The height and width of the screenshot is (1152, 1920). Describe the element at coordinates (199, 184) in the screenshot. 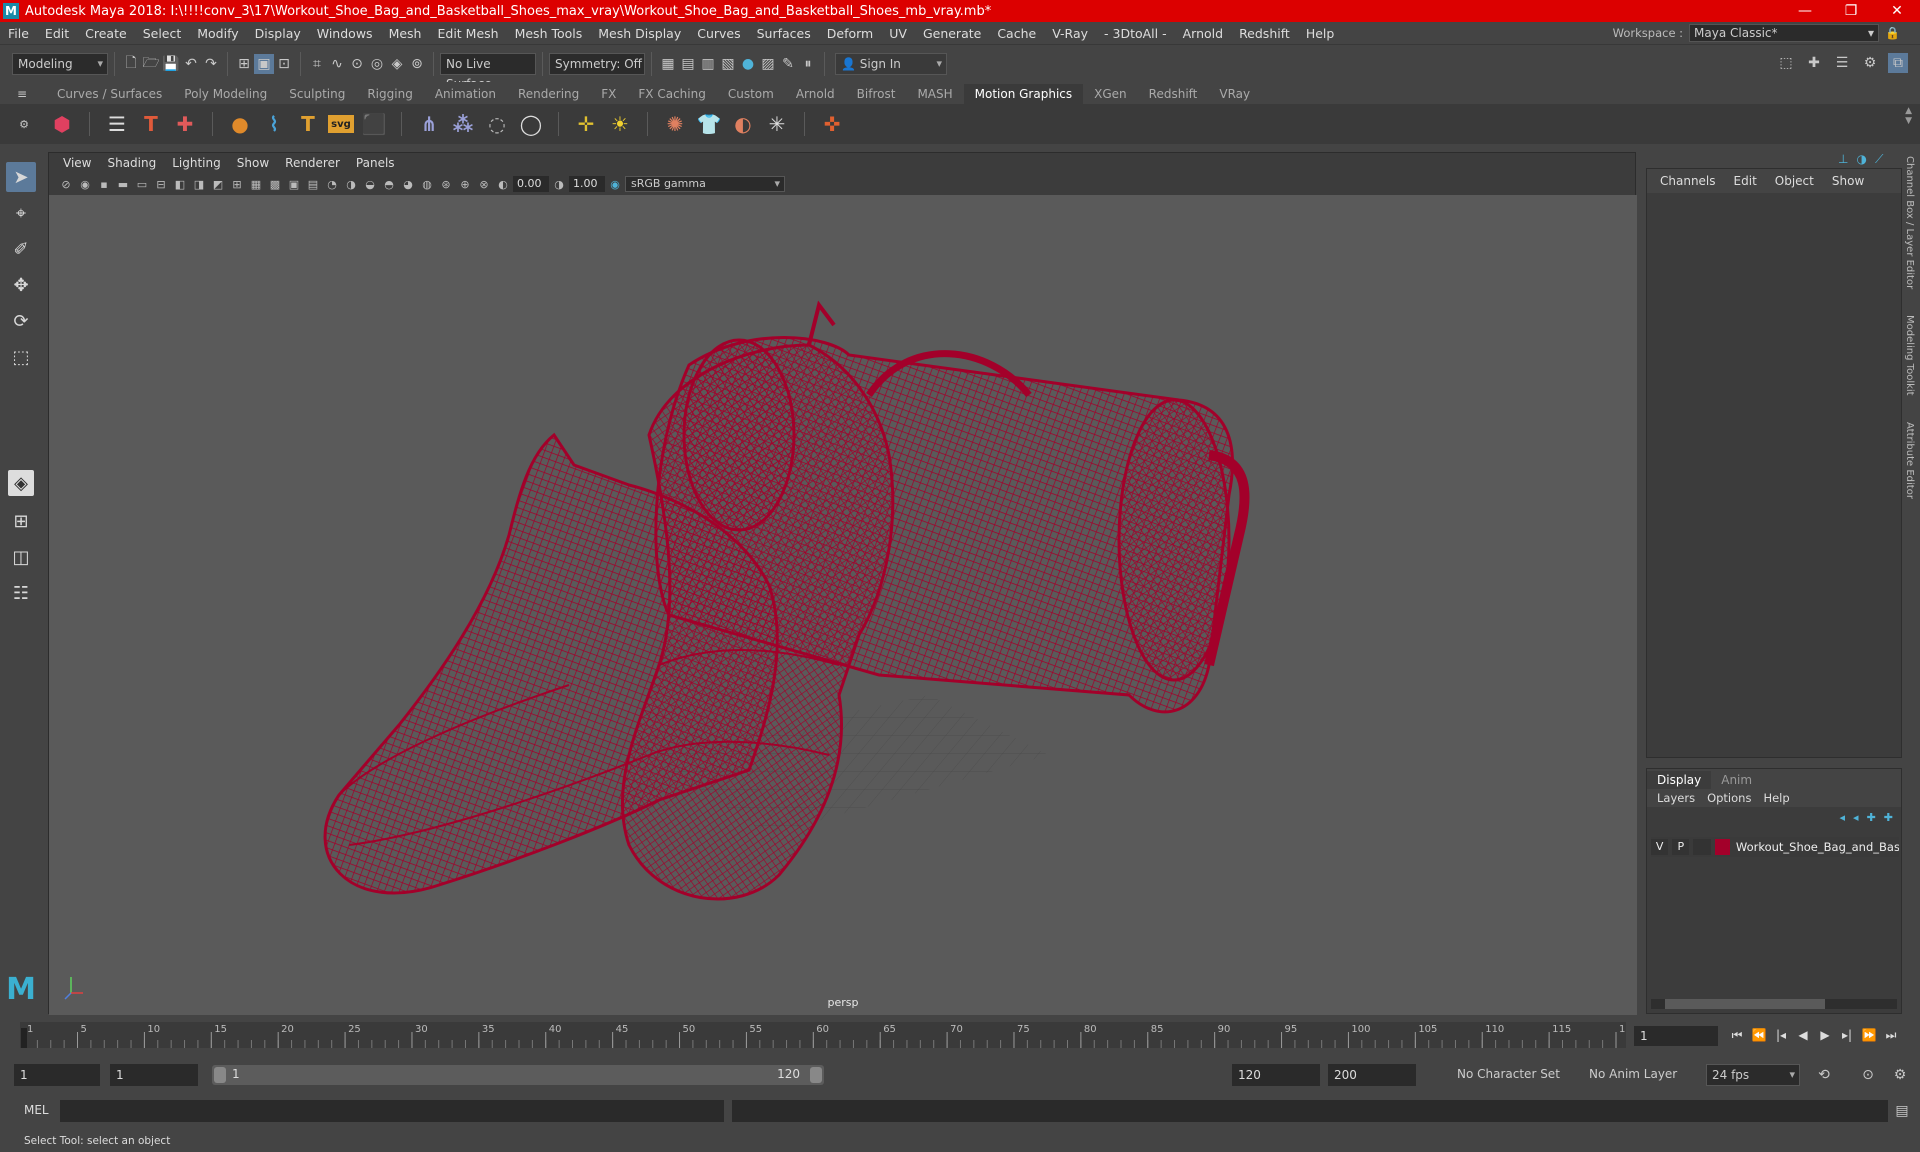

I see `field-chart-icon: ◨` at that location.